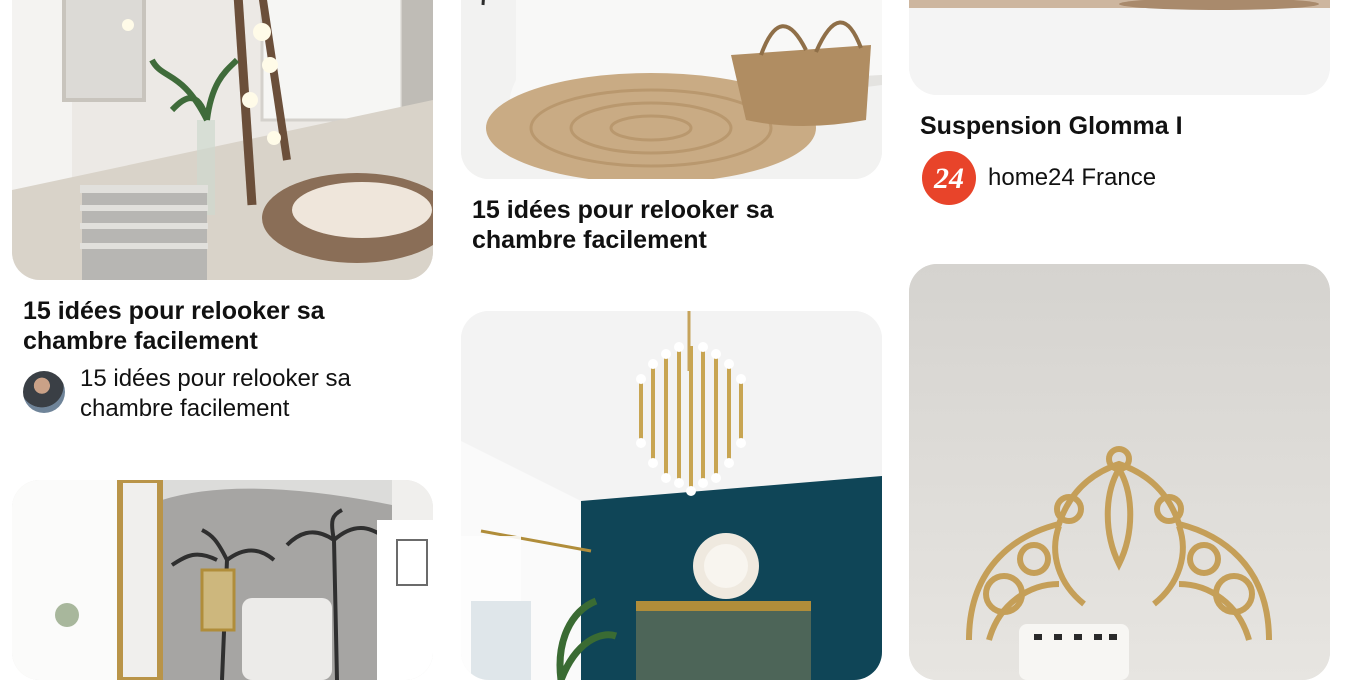 This screenshot has width=1349, height=680. I want to click on home24-badge-text: 24, so click(948, 178).